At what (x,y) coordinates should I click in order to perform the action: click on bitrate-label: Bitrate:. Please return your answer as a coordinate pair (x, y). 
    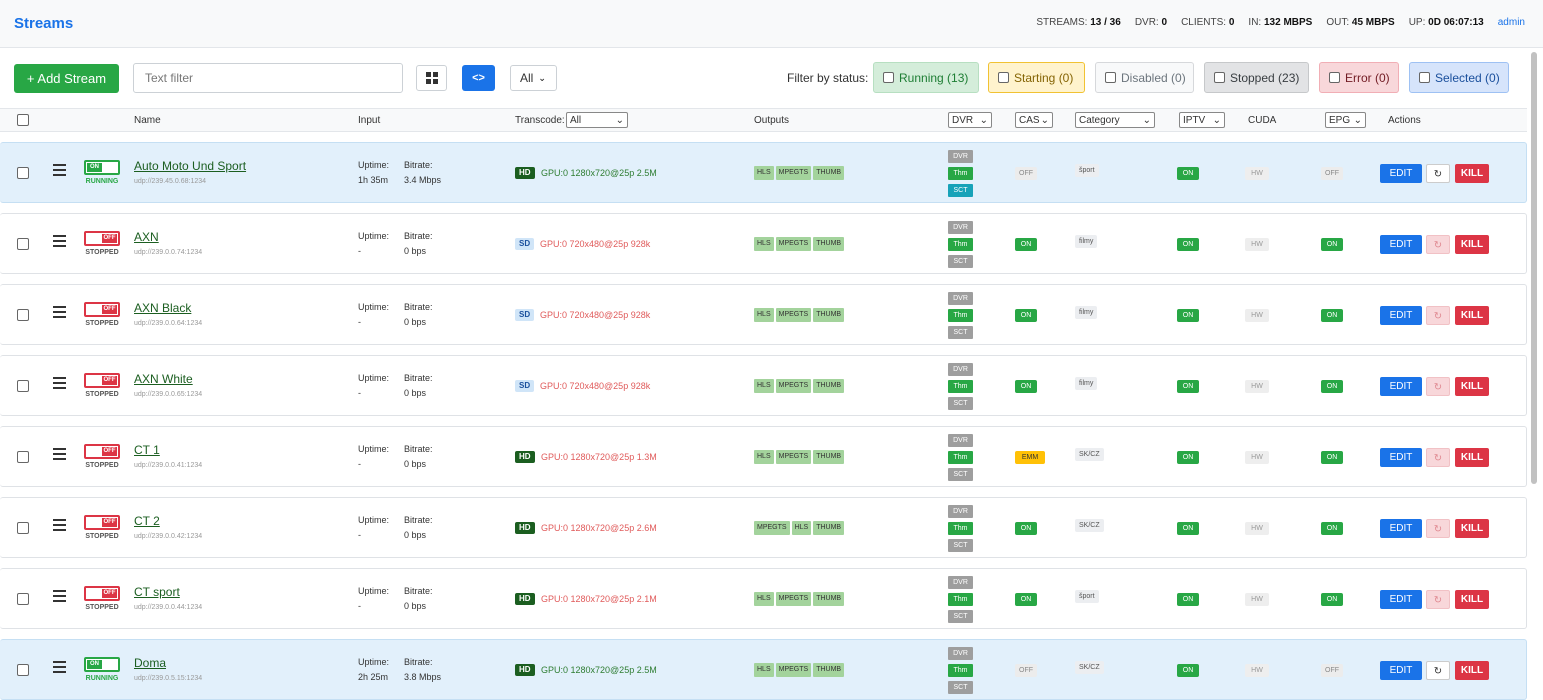
    Looking at the image, I should click on (418, 449).